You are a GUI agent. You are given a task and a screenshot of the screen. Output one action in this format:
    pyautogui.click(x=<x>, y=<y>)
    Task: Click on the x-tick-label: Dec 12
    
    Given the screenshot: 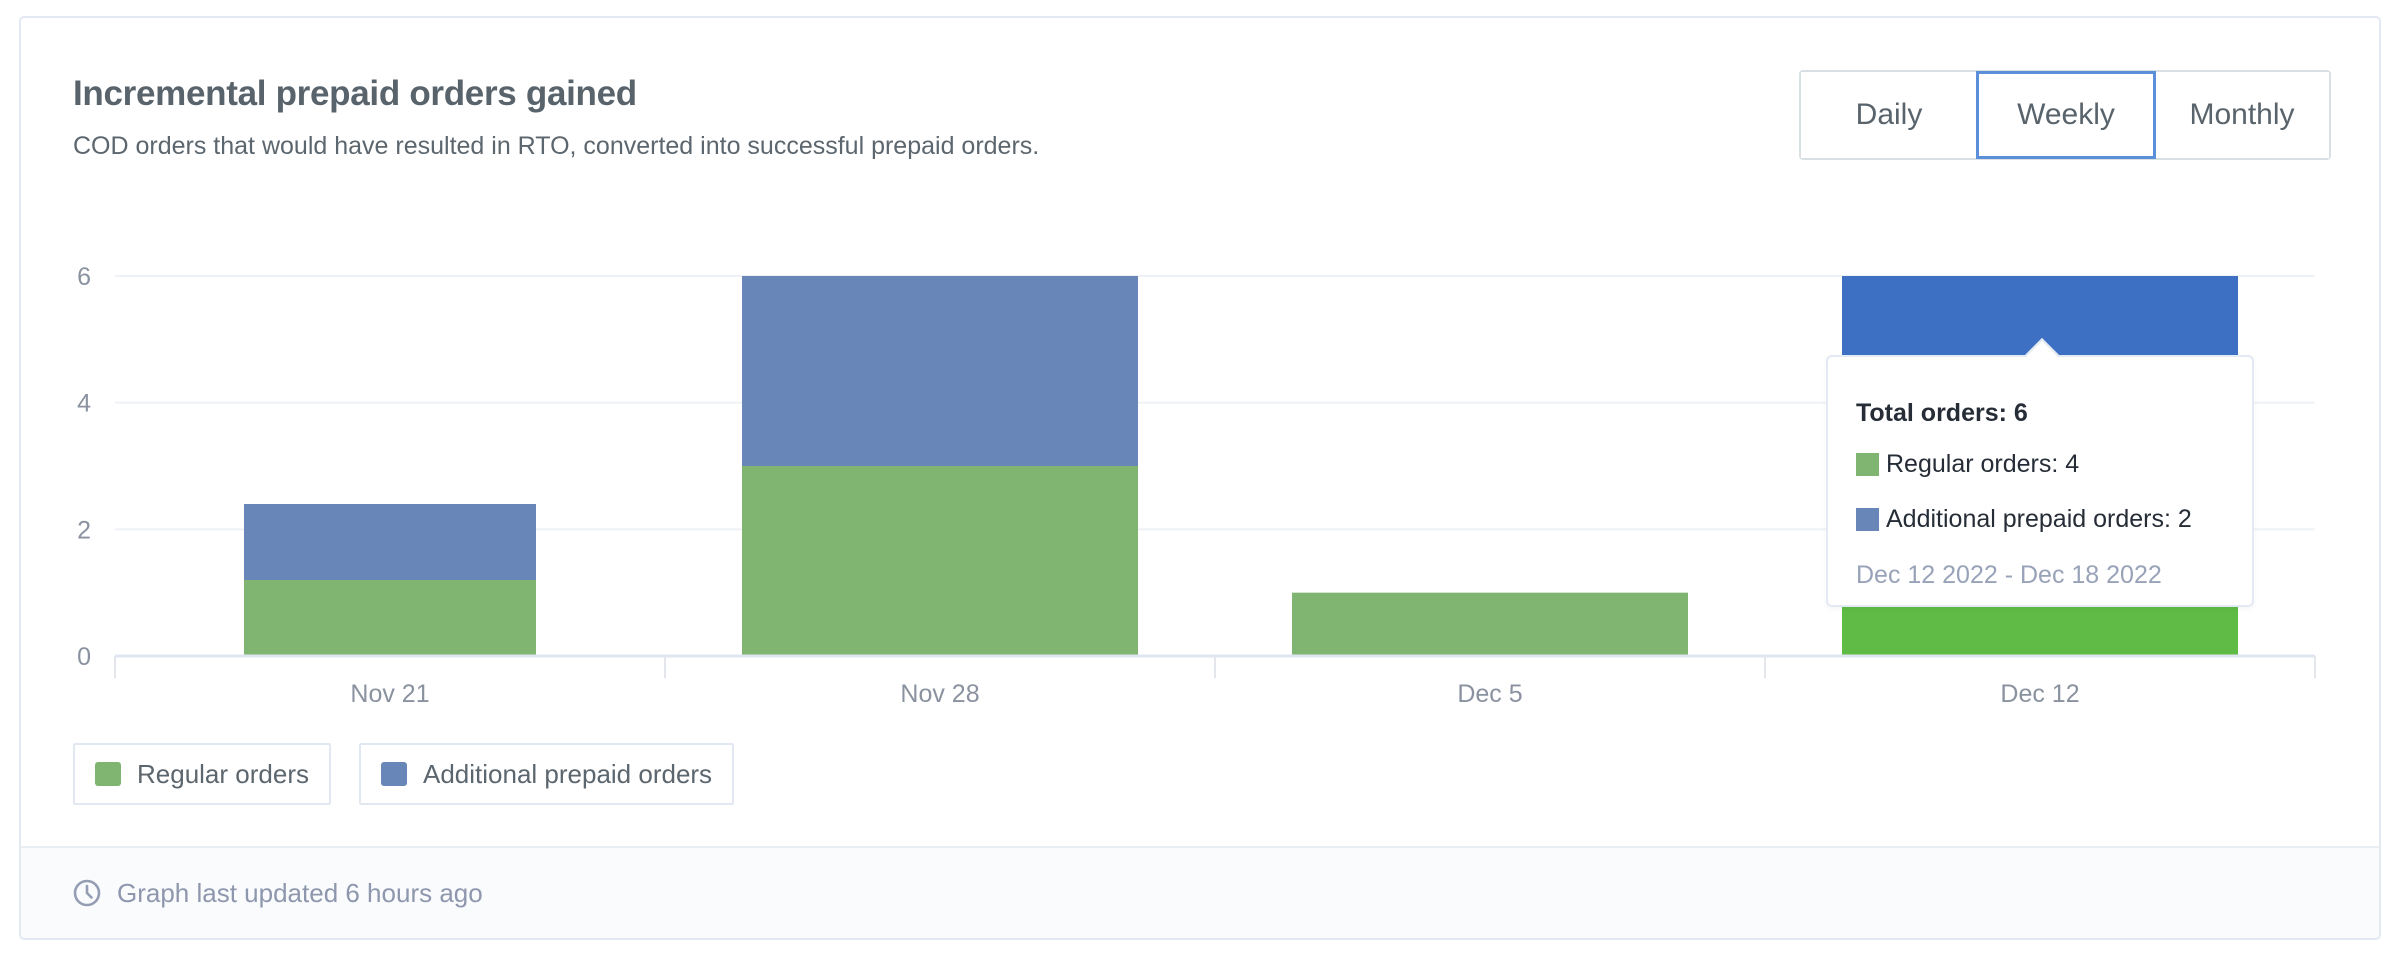 What is the action you would take?
    pyautogui.click(x=2039, y=694)
    